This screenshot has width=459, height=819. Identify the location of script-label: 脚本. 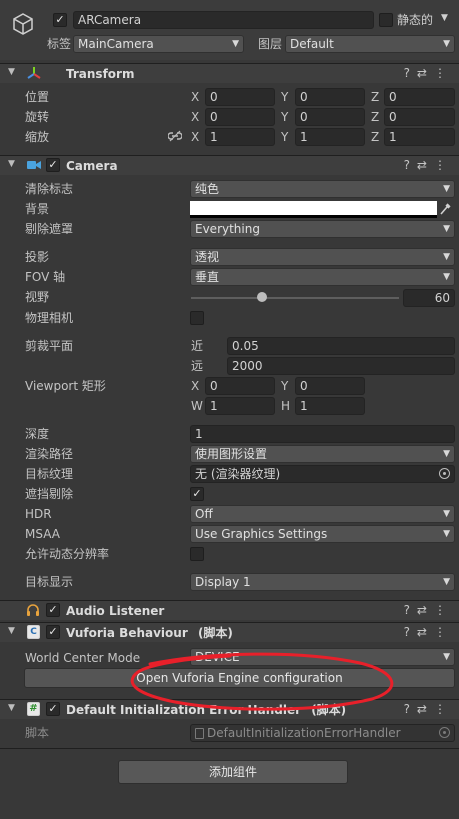
(37, 733).